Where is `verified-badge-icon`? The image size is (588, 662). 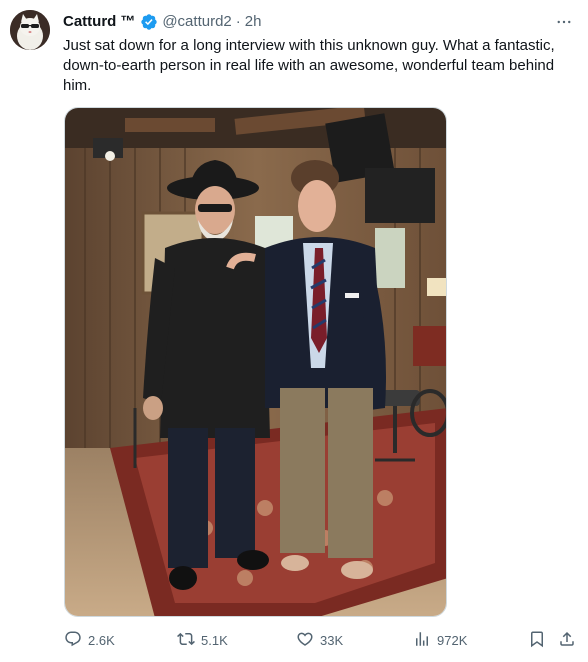
verified-badge-icon is located at coordinates (149, 22).